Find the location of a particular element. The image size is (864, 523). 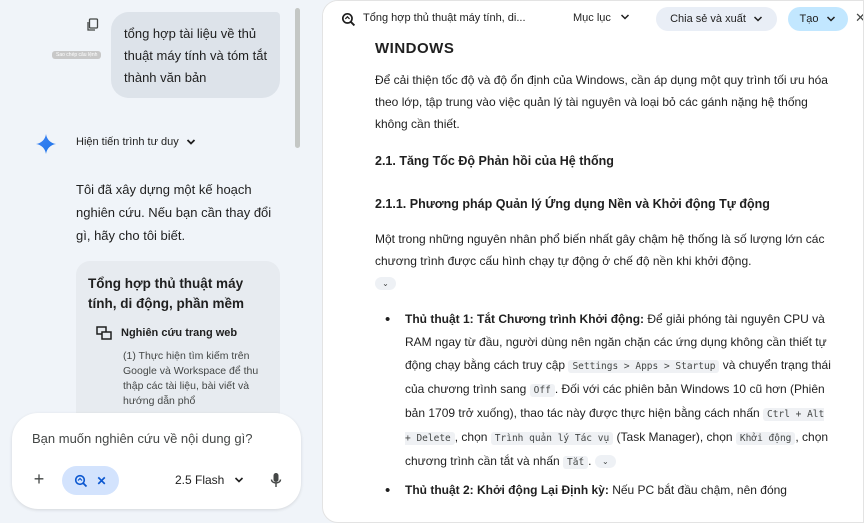

gemini-star-icon is located at coordinates (46, 144).